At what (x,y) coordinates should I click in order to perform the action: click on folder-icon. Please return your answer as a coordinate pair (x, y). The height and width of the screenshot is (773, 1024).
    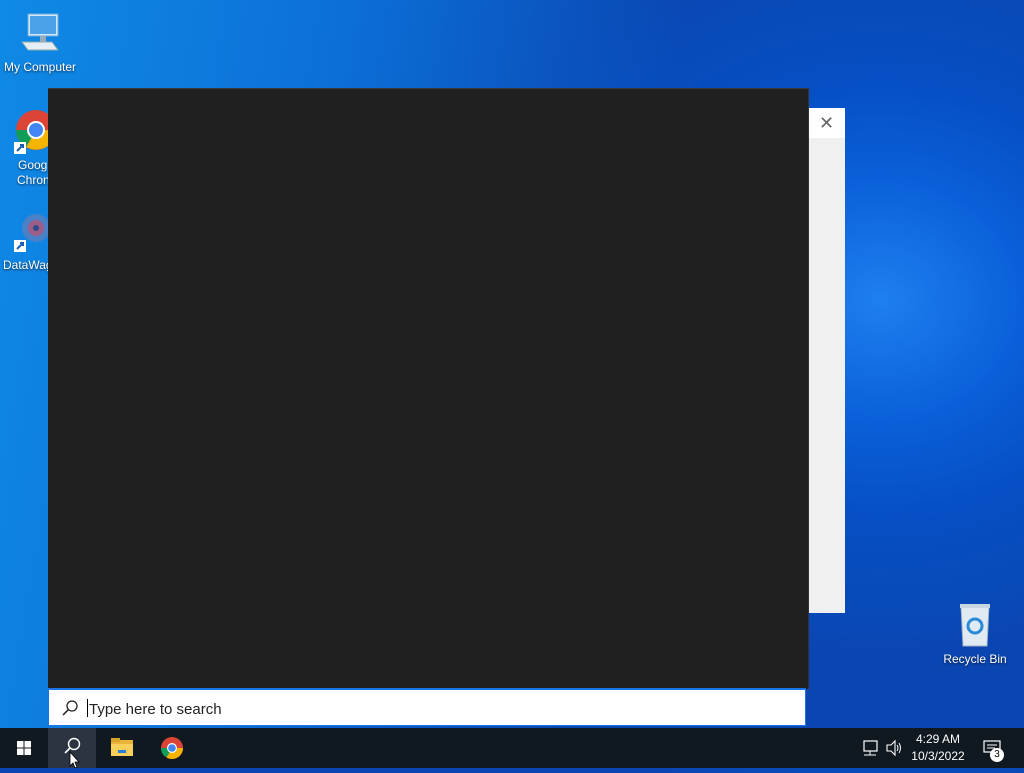
    Looking at the image, I should click on (122, 747).